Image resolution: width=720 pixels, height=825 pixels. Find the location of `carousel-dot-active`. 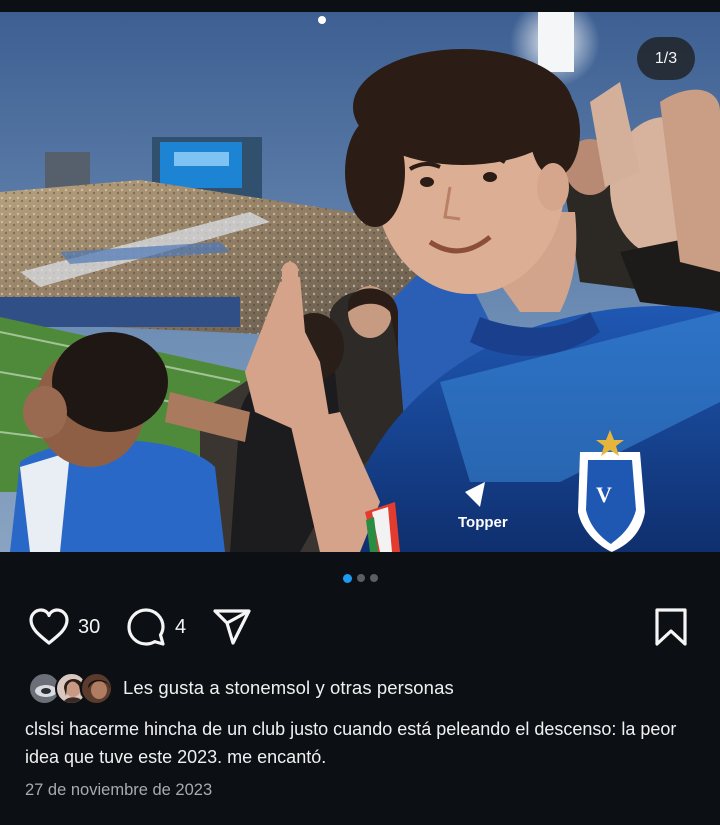

carousel-dot-active is located at coordinates (347, 578).